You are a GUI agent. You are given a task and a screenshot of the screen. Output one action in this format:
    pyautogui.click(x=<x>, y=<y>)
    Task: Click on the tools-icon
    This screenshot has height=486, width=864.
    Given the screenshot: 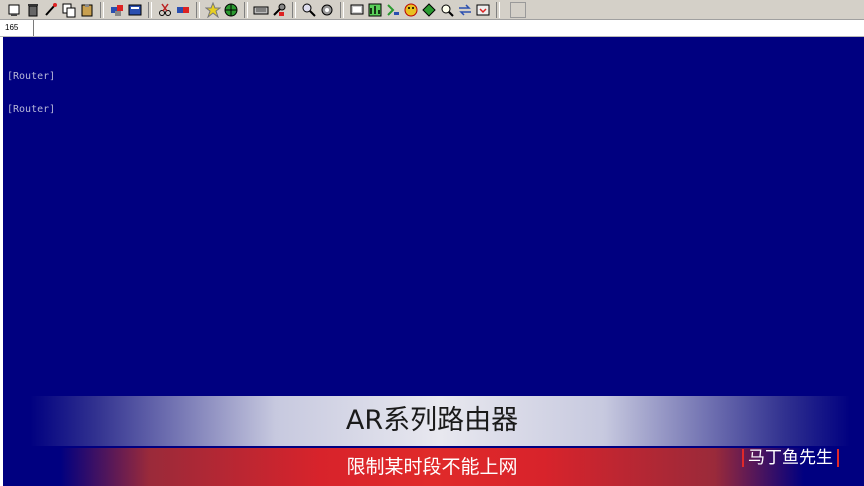 What is the action you would take?
    pyautogui.click(x=279, y=10)
    